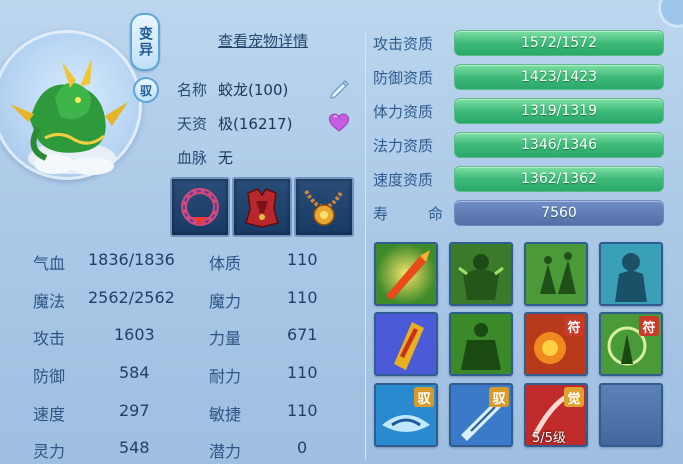  I want to click on tame-badge: 驭, so click(146, 90).